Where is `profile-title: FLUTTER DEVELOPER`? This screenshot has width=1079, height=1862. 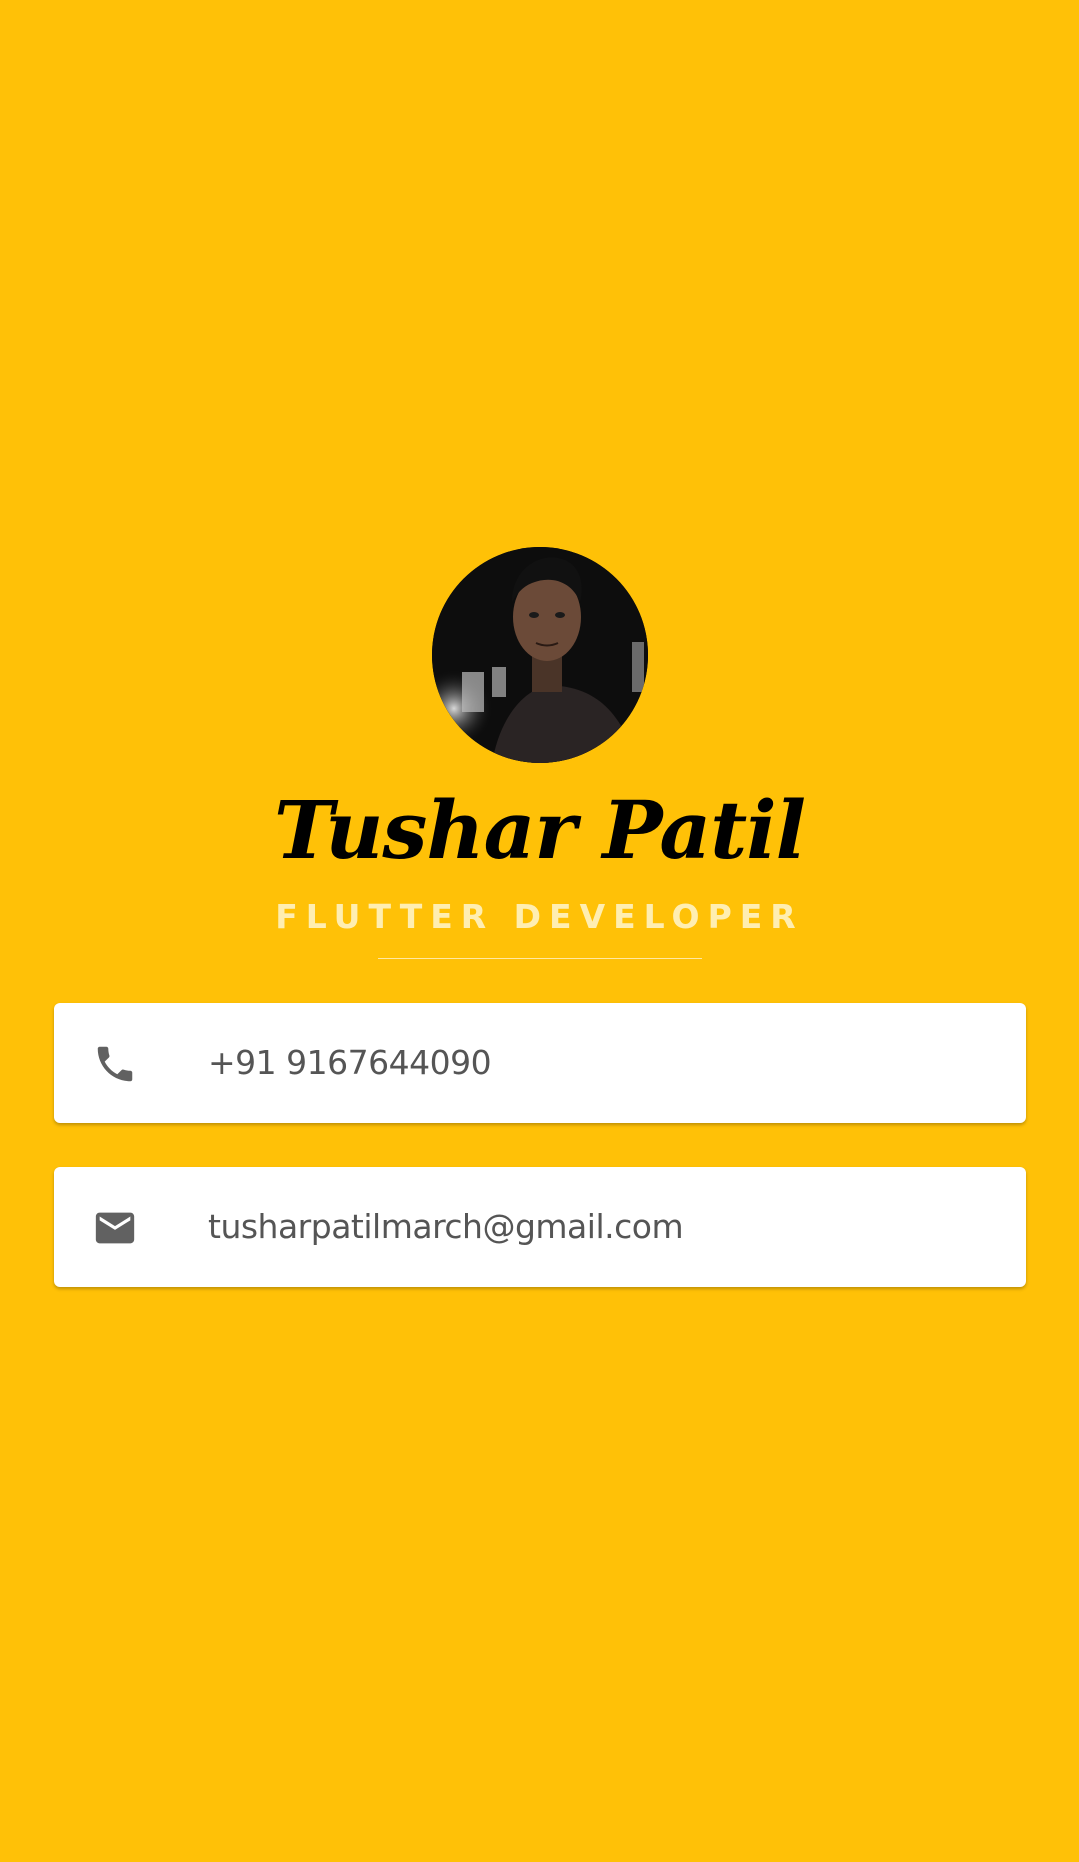
profile-title: FLUTTER DEVELOPER is located at coordinates (539, 916).